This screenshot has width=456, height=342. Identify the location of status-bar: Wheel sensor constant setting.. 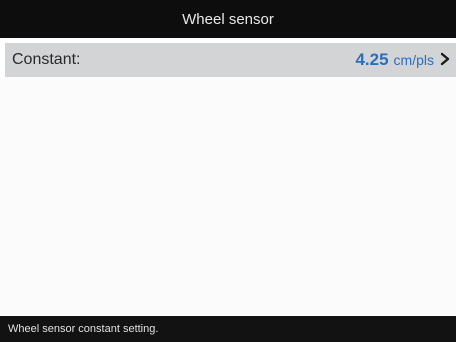
(228, 329).